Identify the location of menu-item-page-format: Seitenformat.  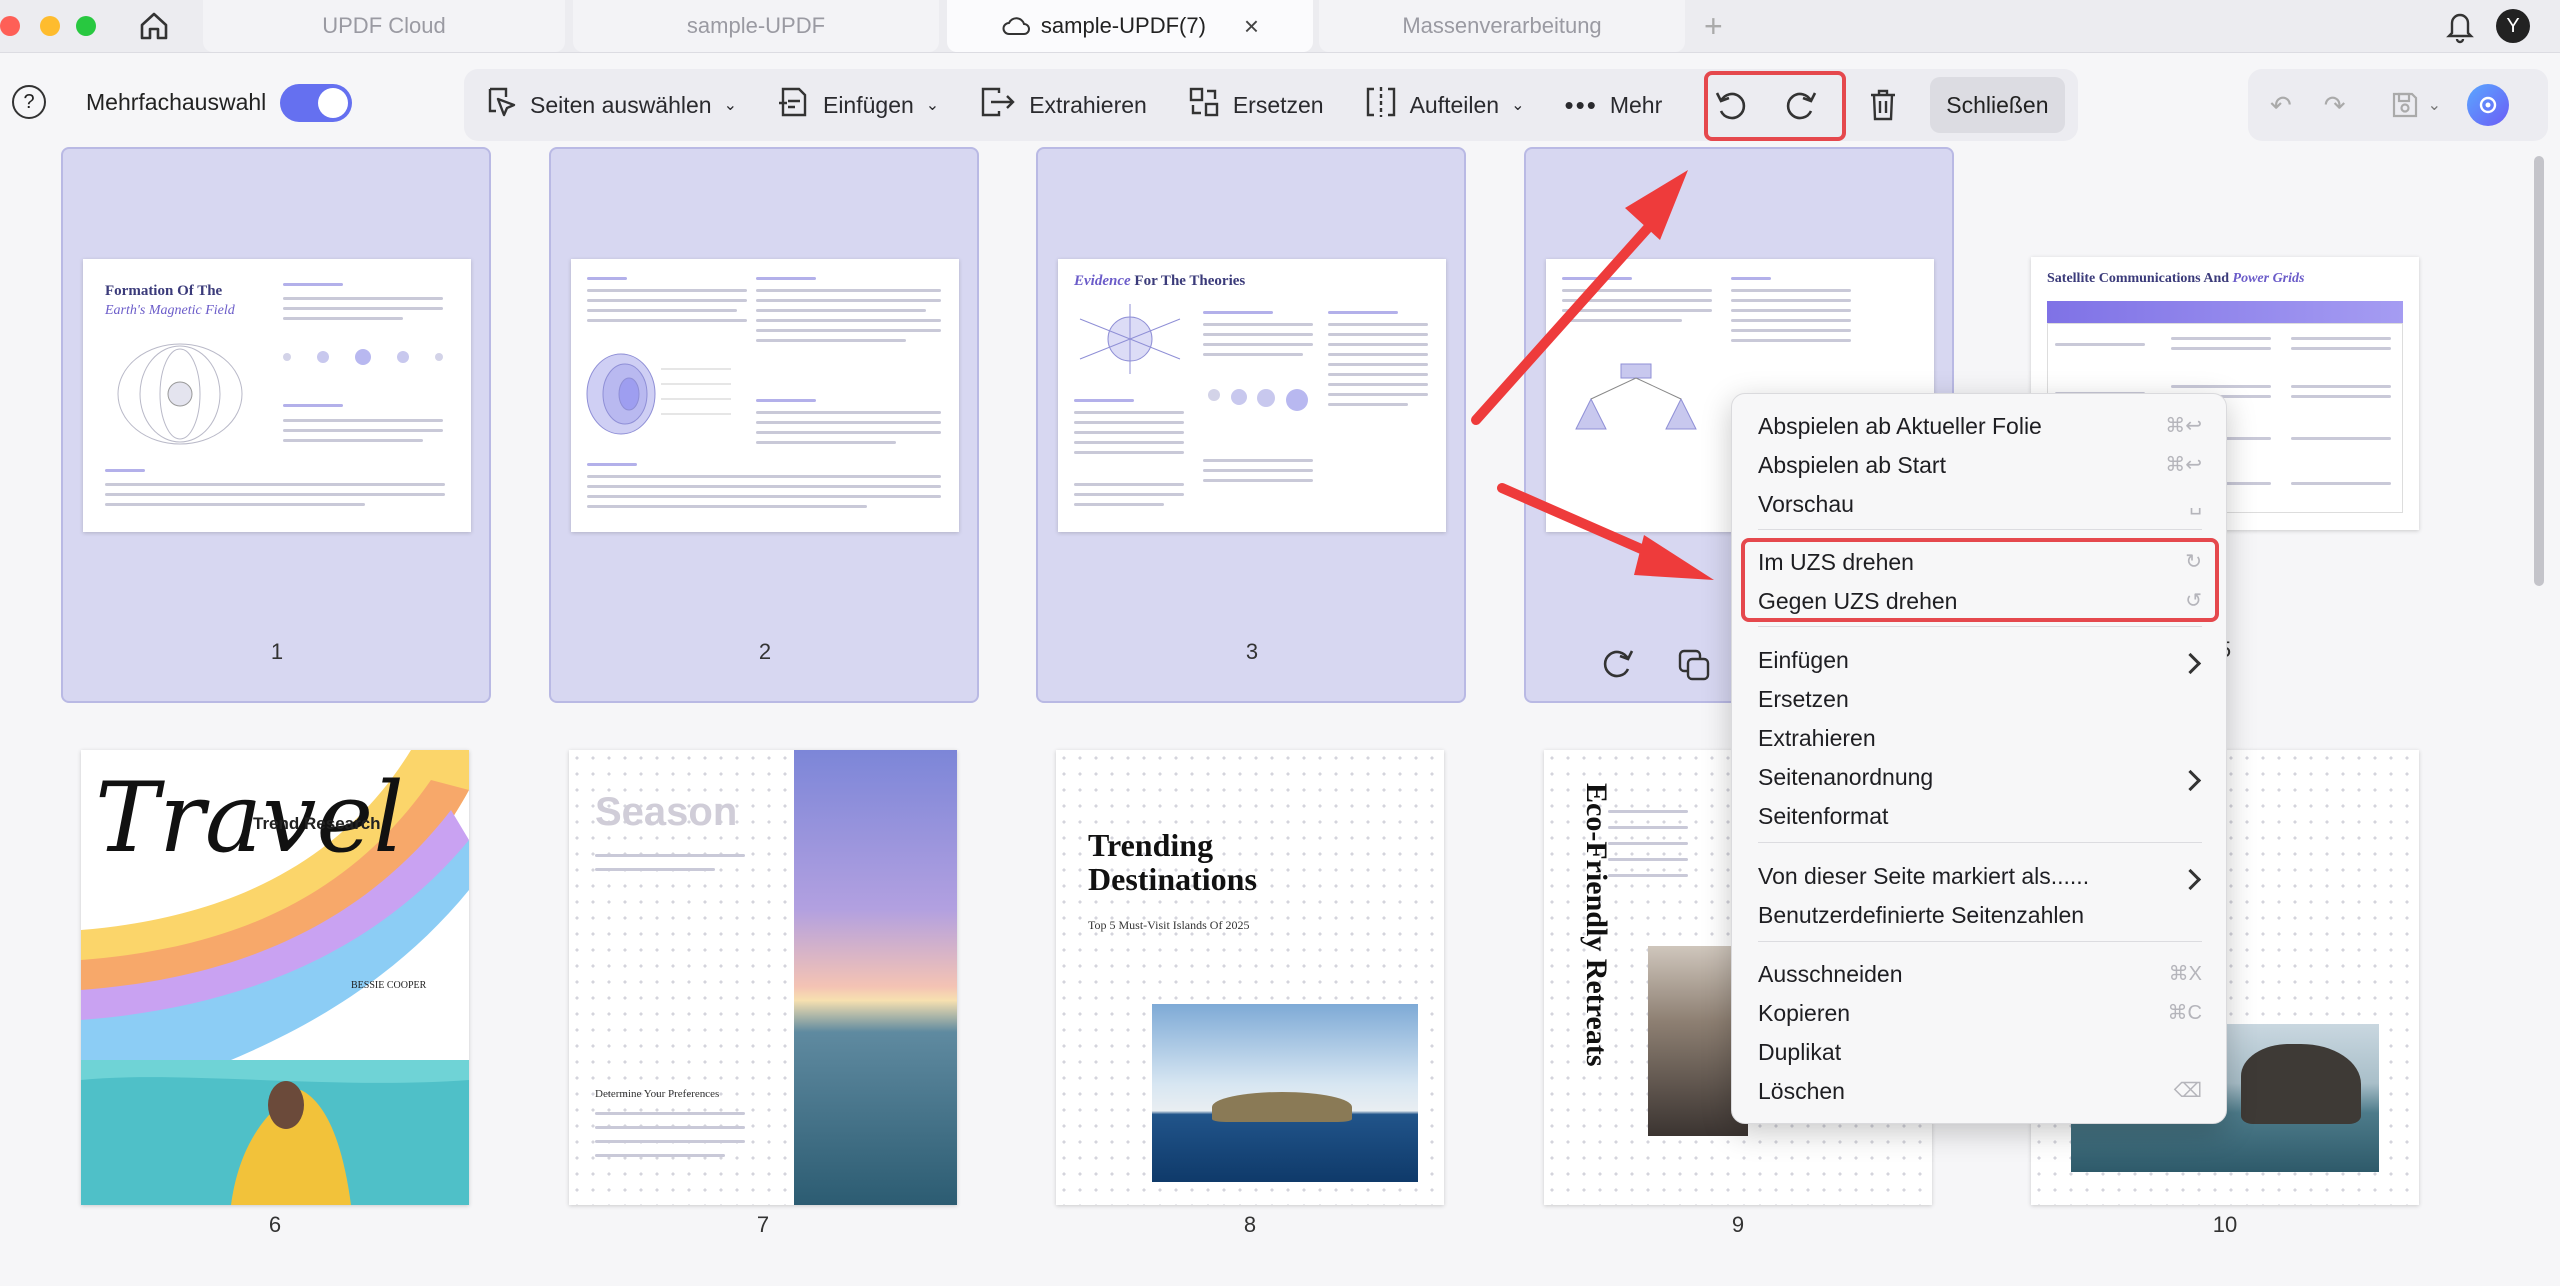
(1823, 816).